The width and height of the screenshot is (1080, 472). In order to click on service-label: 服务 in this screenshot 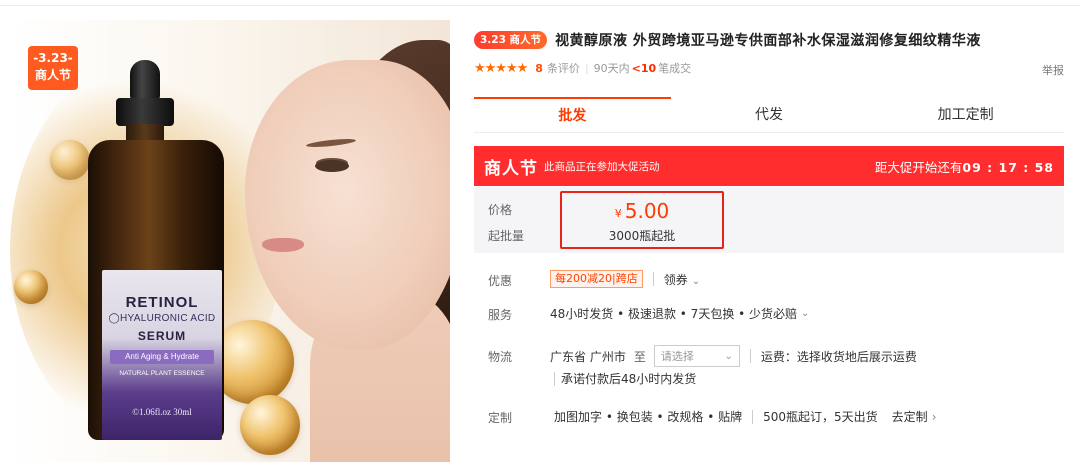, I will do `click(500, 315)`.